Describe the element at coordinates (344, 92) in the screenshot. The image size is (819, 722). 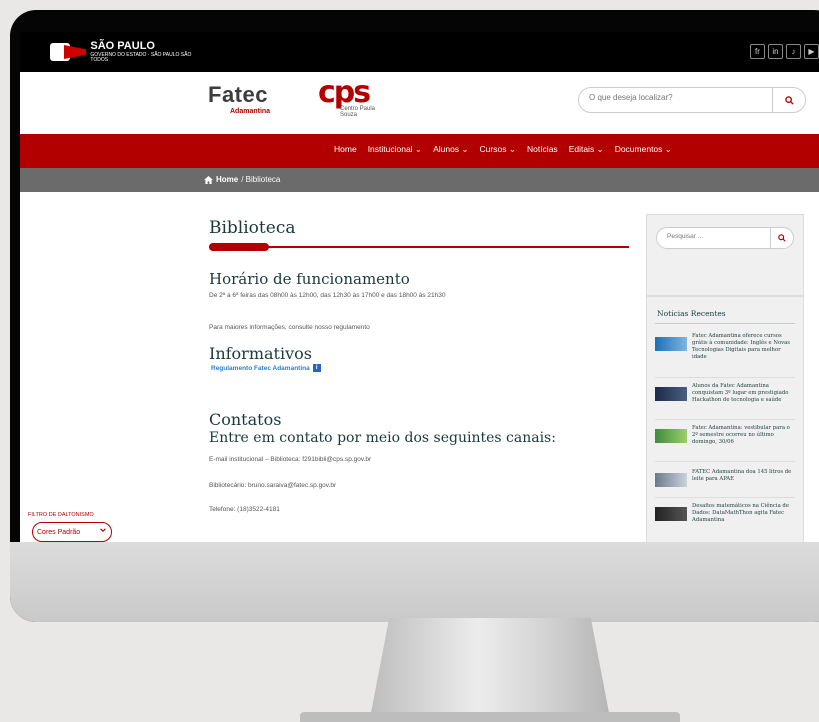
I see `cps-mark: cps` at that location.